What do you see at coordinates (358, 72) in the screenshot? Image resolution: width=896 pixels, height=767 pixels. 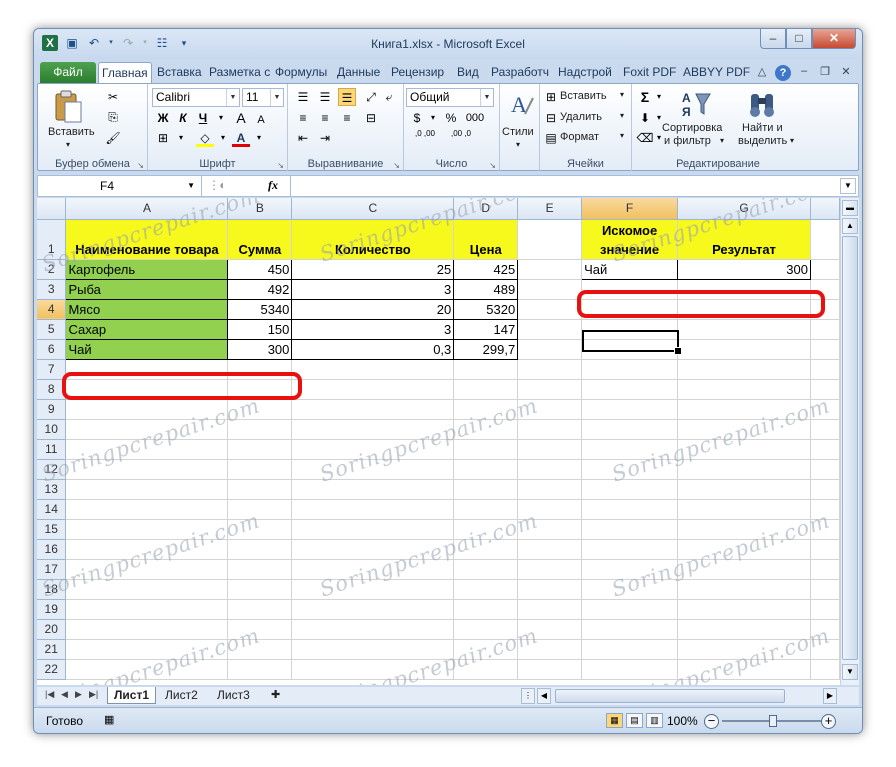 I see `tab-data: Данные` at bounding box center [358, 72].